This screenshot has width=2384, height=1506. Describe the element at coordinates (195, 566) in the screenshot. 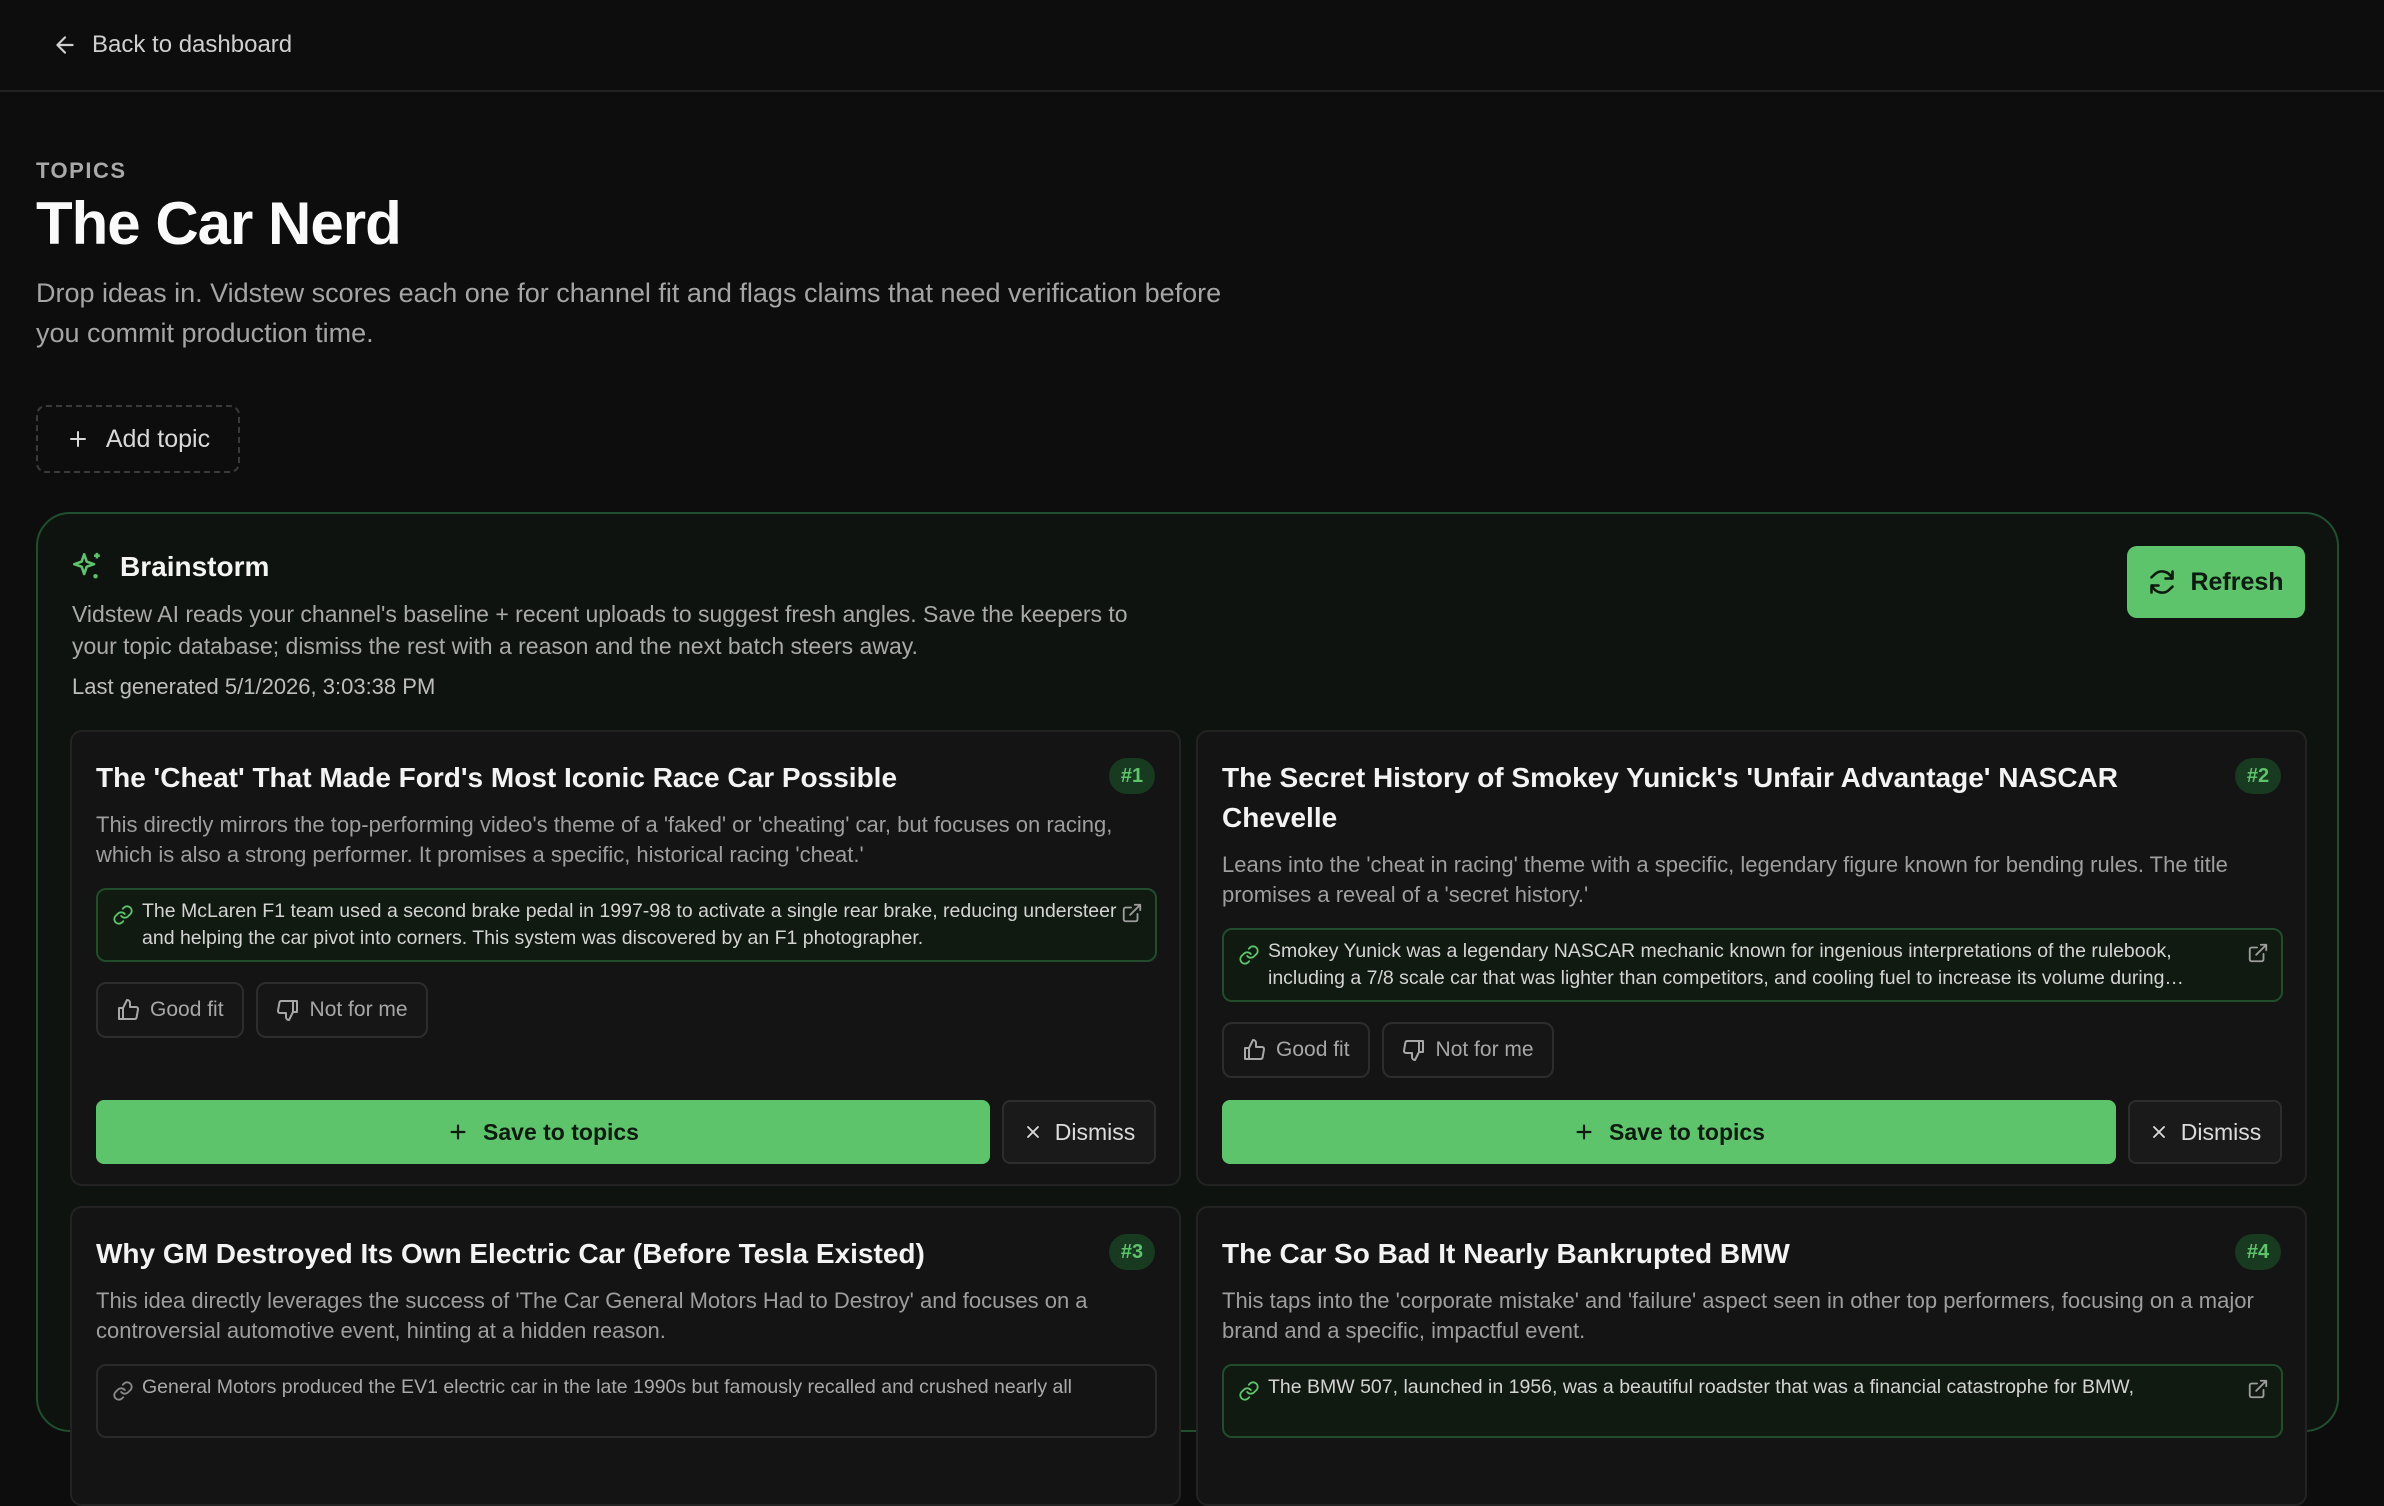

I see `brainstorm-title: Brainstorm` at that location.